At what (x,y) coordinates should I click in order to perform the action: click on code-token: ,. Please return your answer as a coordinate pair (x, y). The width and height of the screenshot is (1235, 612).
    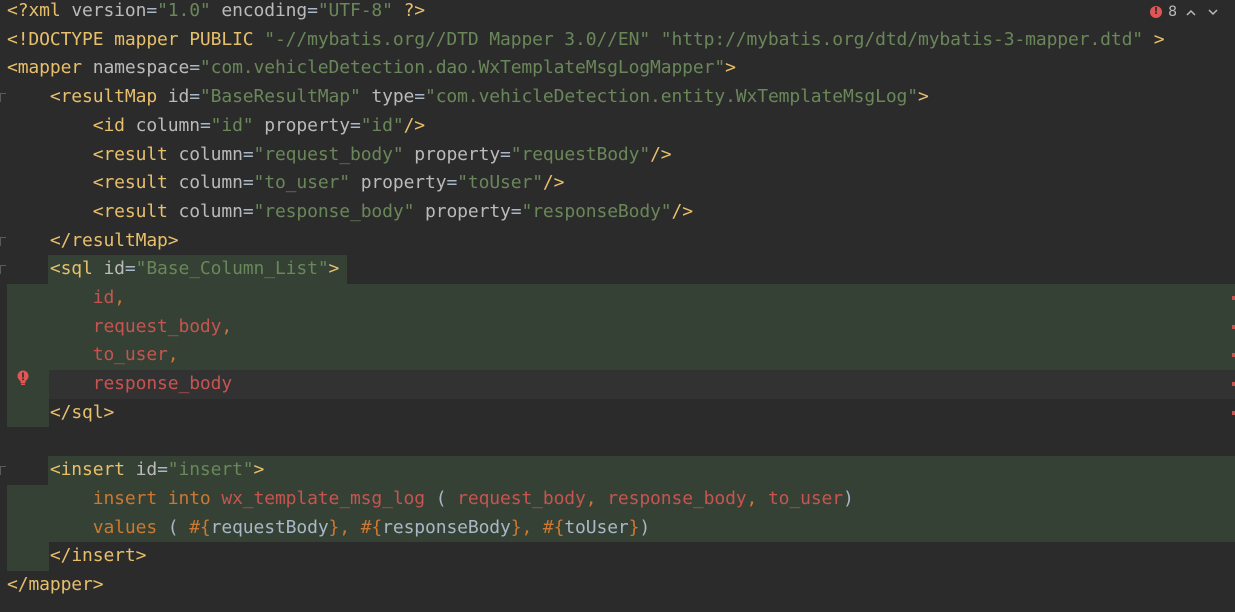
    Looking at the image, I should click on (350, 527).